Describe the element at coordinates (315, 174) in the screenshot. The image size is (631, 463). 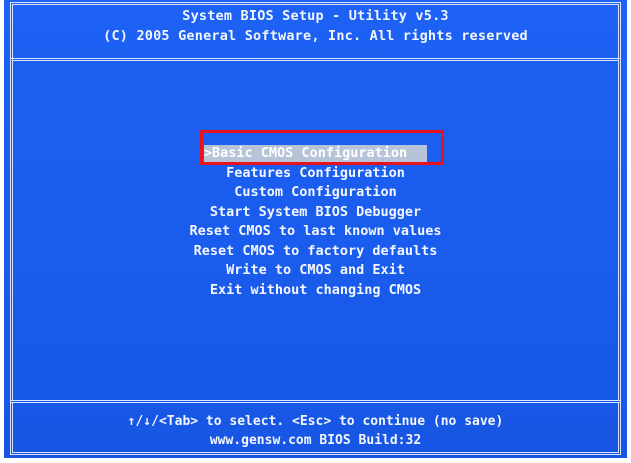
I see `menu-item-features-configuration: Features Configuration` at that location.